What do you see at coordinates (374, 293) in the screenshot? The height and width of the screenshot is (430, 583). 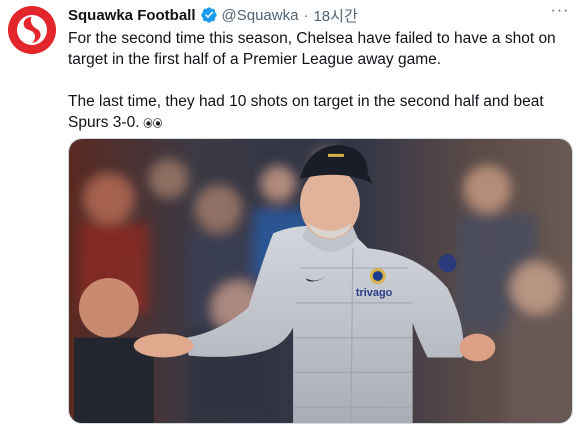 I see `jacket-sponsor-text: trivago` at bounding box center [374, 293].